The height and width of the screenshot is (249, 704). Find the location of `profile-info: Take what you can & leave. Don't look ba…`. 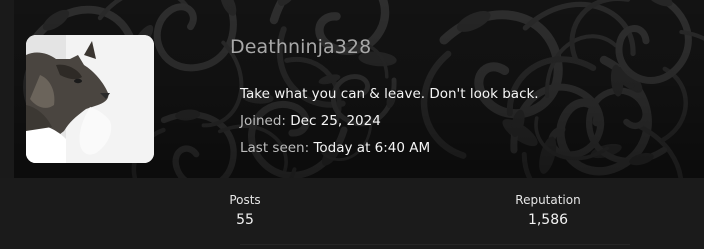

profile-info: Take what you can & leave. Don't look ba… is located at coordinates (389, 124).